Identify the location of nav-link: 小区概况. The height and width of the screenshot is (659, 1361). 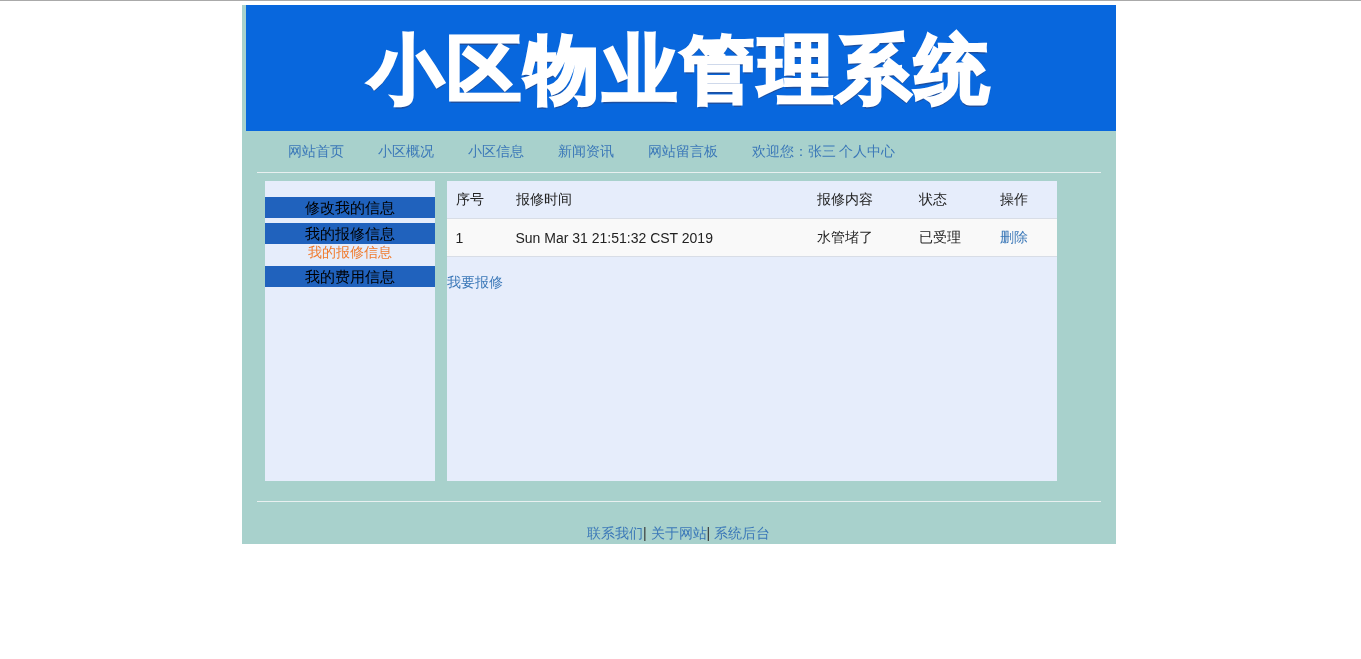
(398, 151).